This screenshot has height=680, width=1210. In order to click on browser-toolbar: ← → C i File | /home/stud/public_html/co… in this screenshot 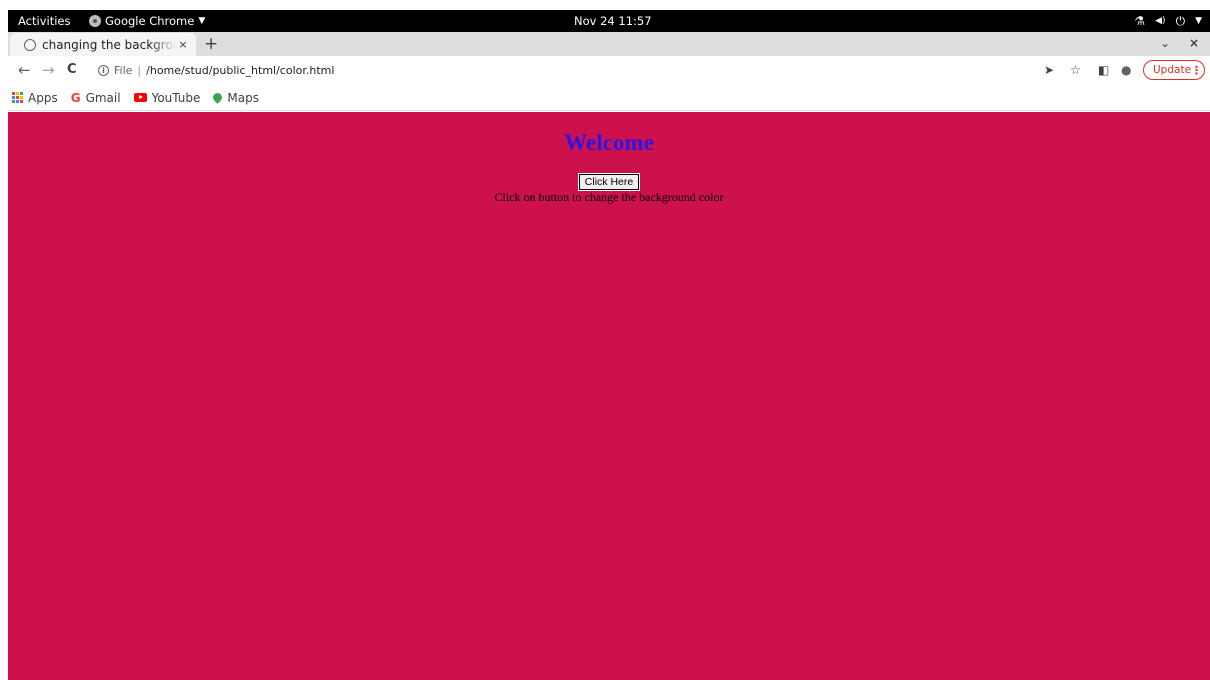, I will do `click(609, 70)`.